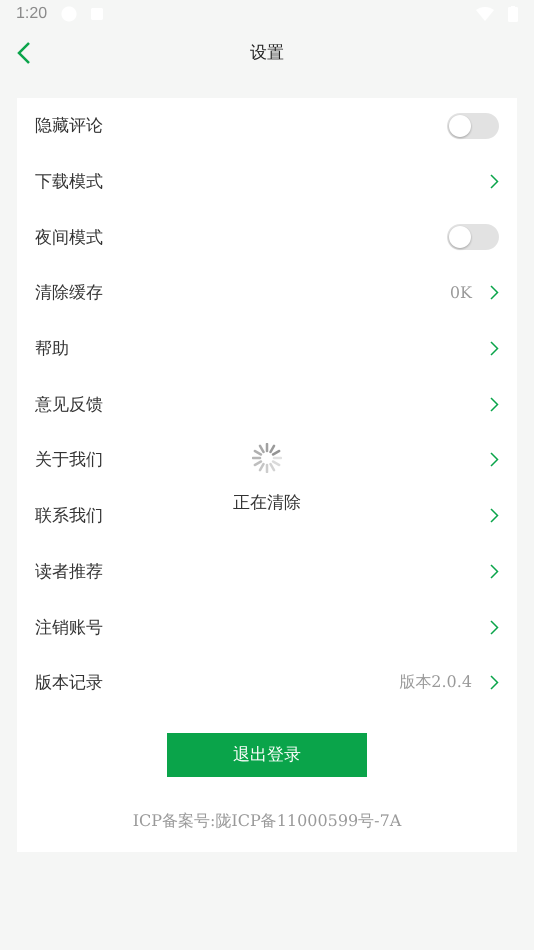  Describe the element at coordinates (32, 14) in the screenshot. I see `status-time: 1:20` at that location.